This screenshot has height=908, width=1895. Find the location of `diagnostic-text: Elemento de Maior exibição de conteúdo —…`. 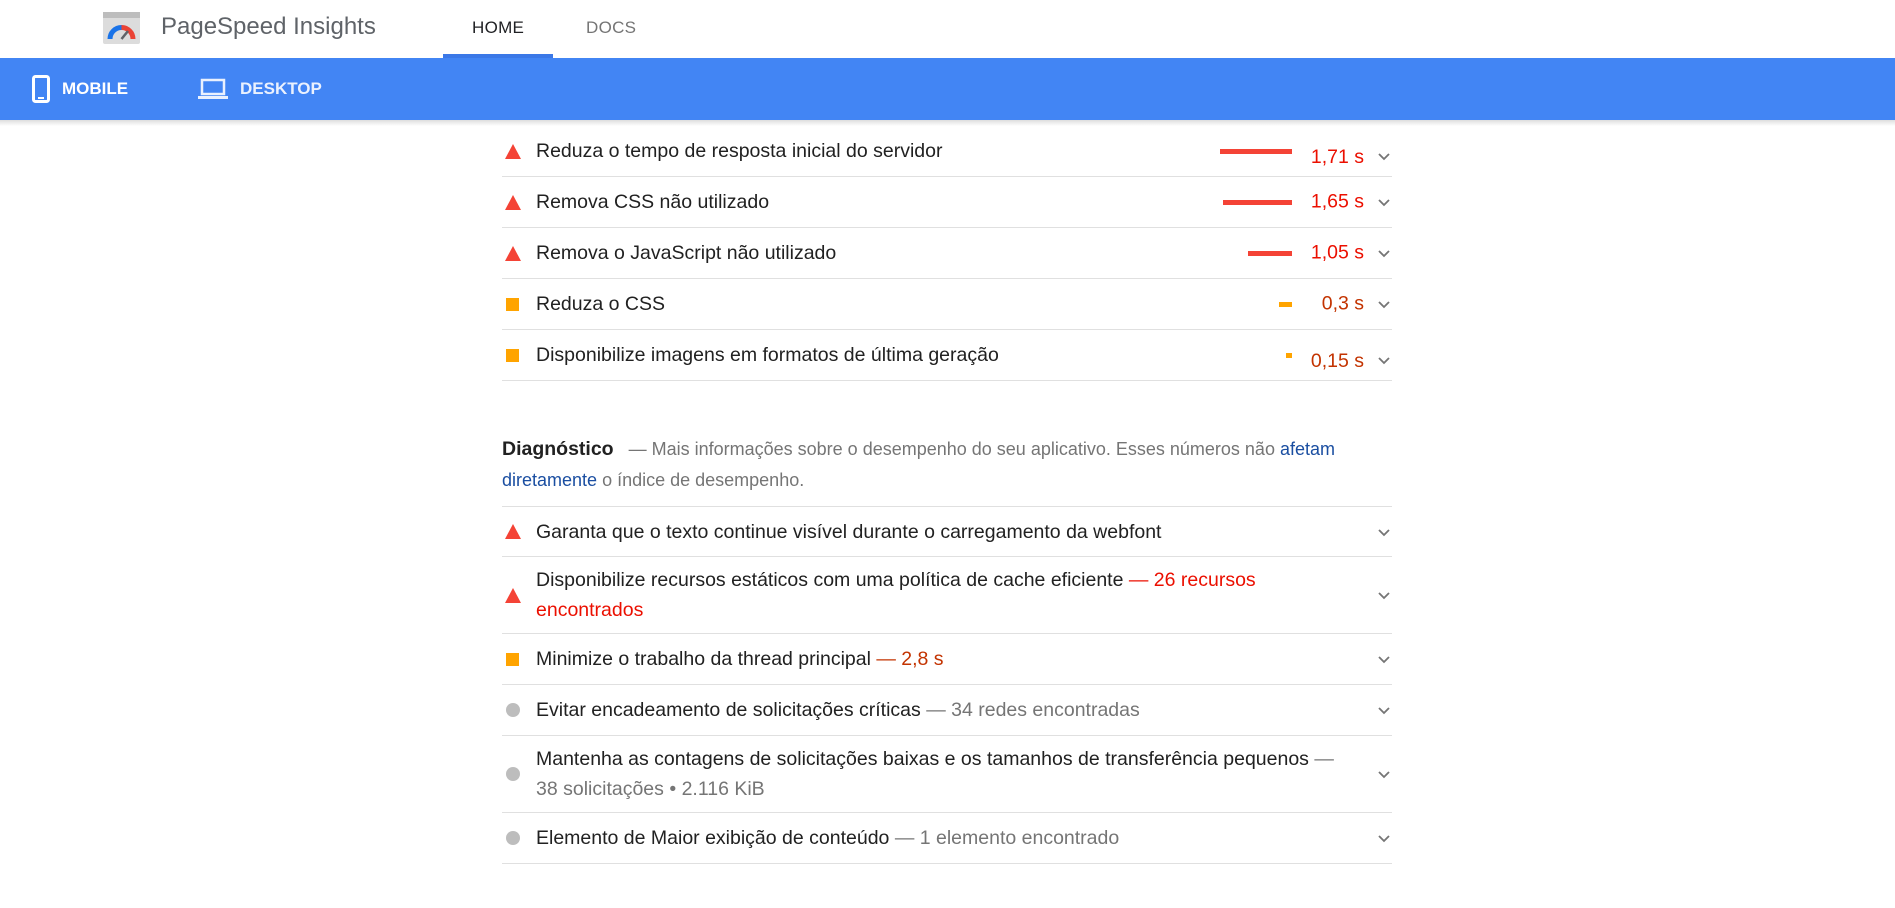

diagnostic-text: Elemento de Maior exibição de conteúdo —… is located at coordinates (827, 838).